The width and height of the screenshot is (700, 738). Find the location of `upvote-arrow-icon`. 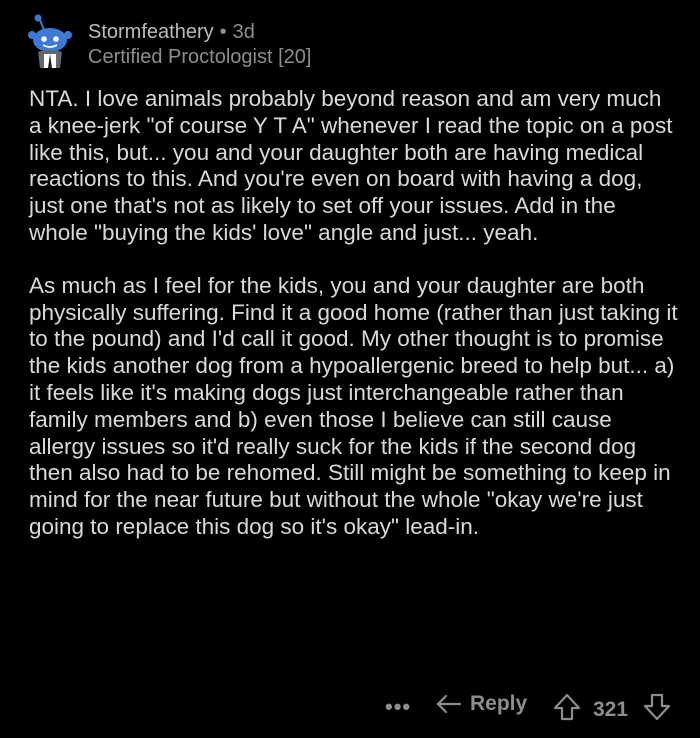

upvote-arrow-icon is located at coordinates (567, 709).